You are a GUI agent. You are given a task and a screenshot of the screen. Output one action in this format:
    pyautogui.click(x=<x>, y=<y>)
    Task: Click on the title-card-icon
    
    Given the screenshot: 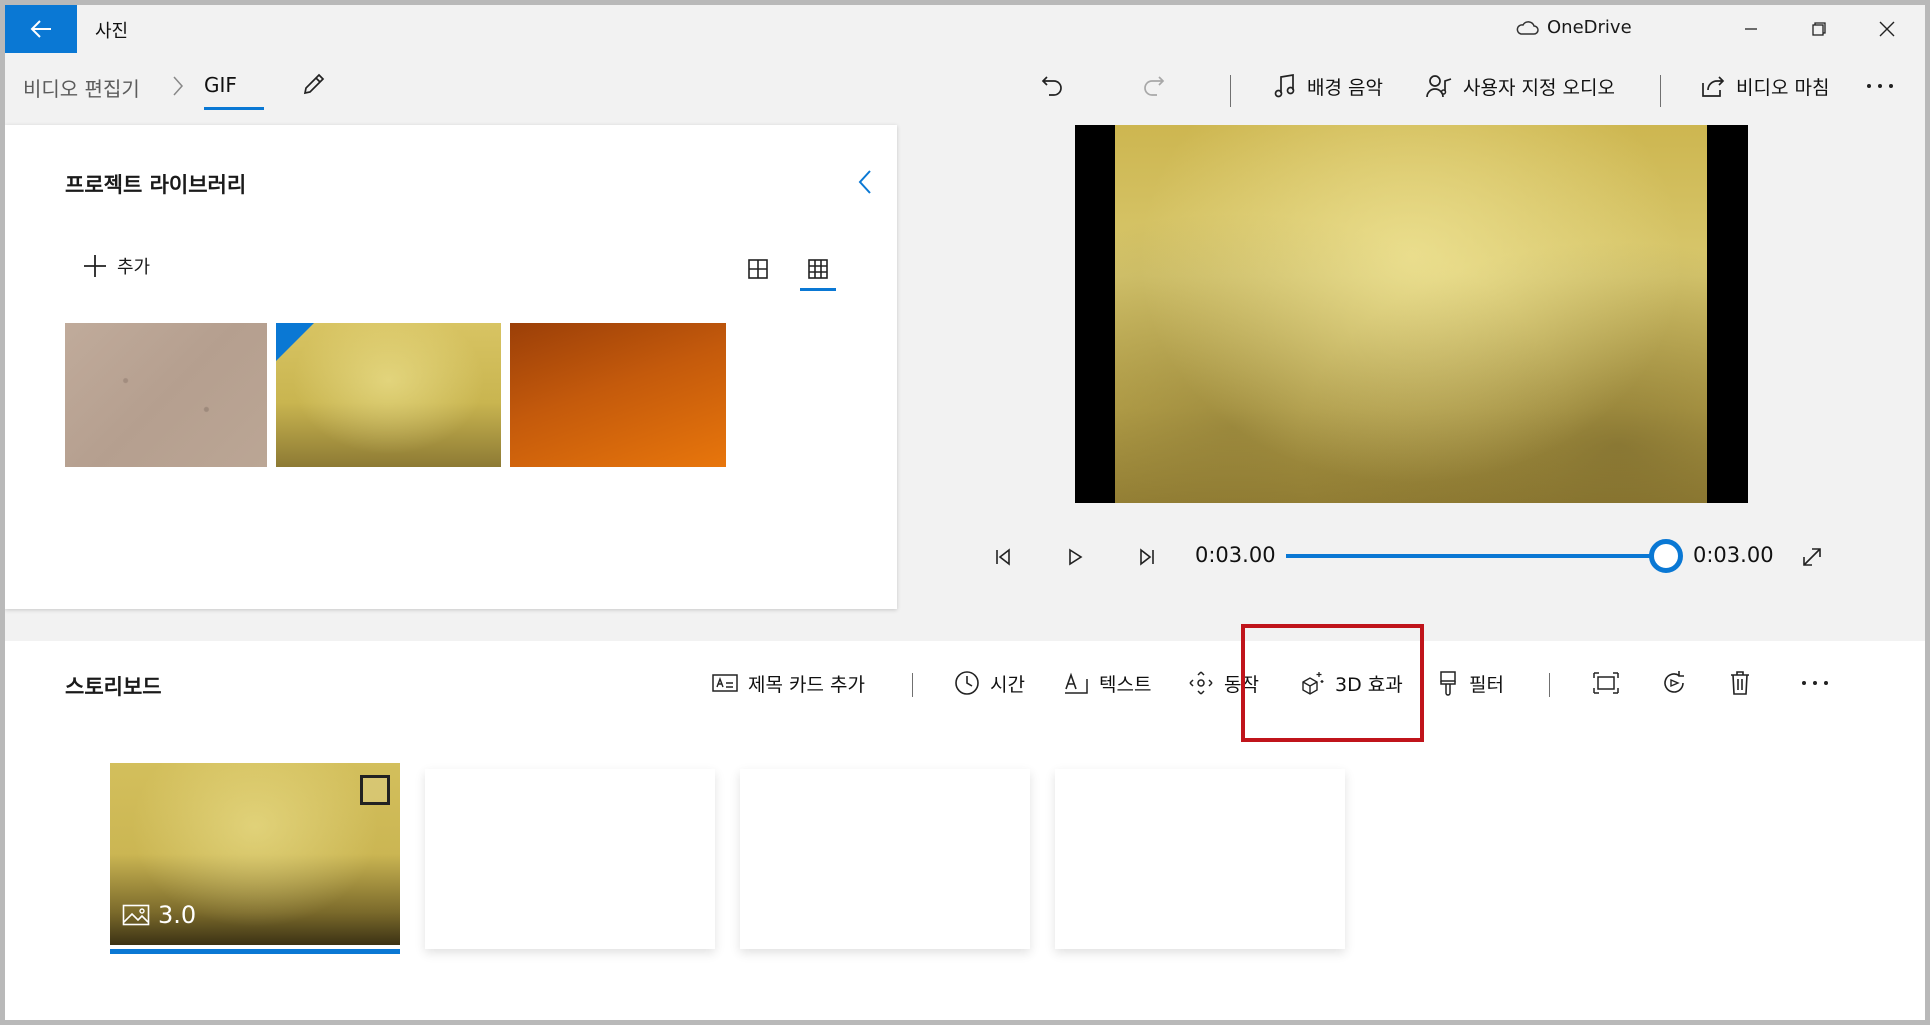 What is the action you would take?
    pyautogui.click(x=725, y=683)
    